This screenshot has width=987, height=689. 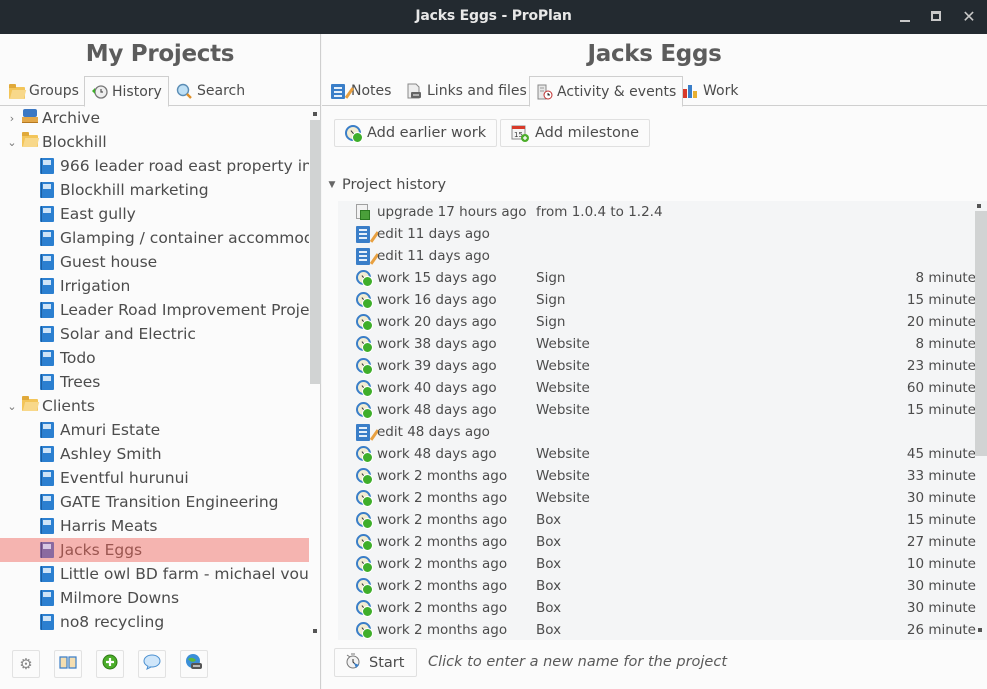 I want to click on web-link-button, so click(x=194, y=664).